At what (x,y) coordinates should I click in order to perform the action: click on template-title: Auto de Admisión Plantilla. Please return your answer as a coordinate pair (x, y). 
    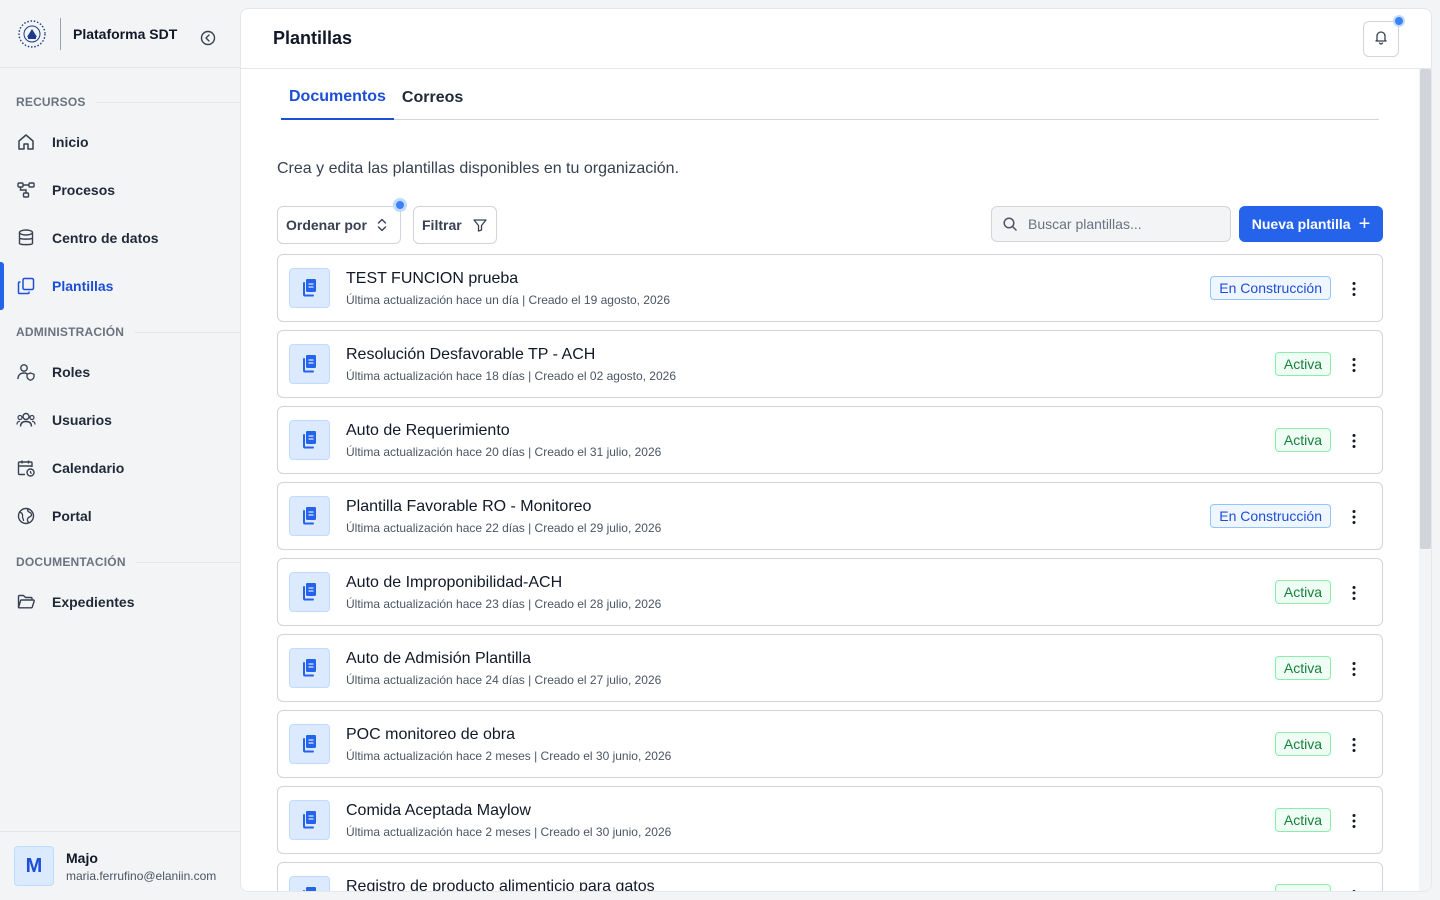
    Looking at the image, I should click on (438, 658).